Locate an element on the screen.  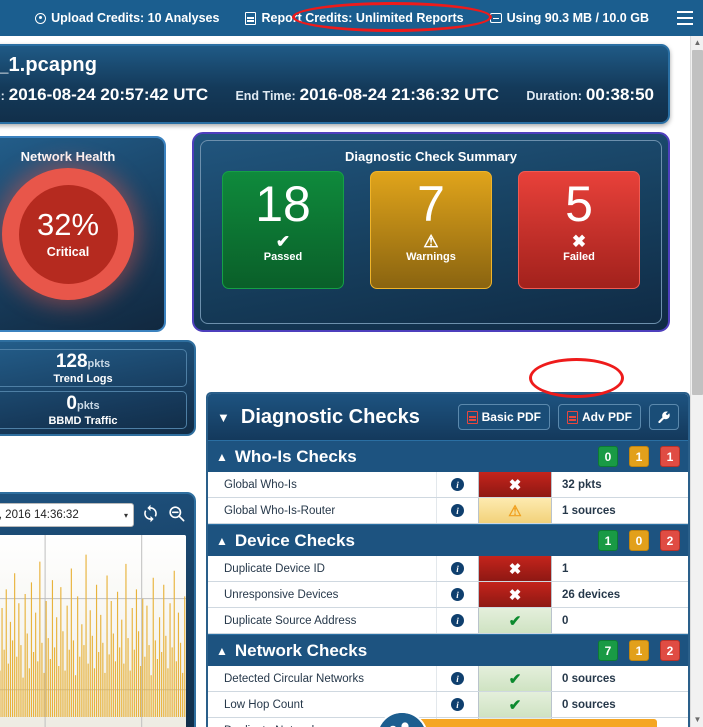
check-group-header: ▲ Who-Is Checks 0 1 1 is located at coordinates (448, 456).